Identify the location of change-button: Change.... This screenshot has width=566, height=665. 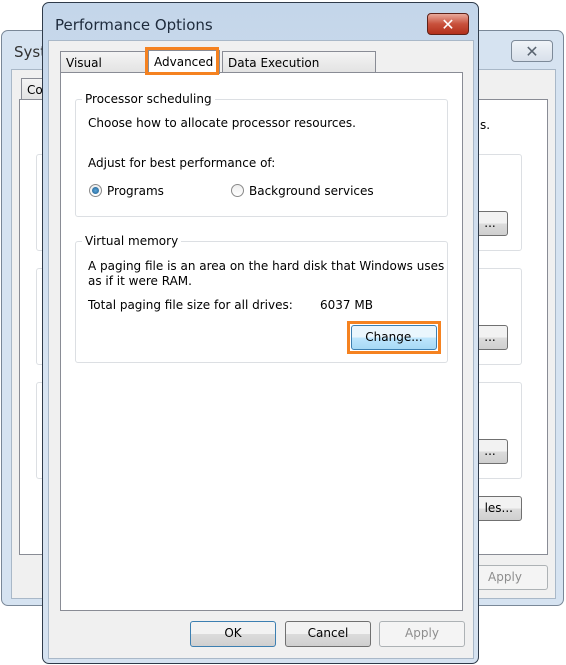
(394, 337).